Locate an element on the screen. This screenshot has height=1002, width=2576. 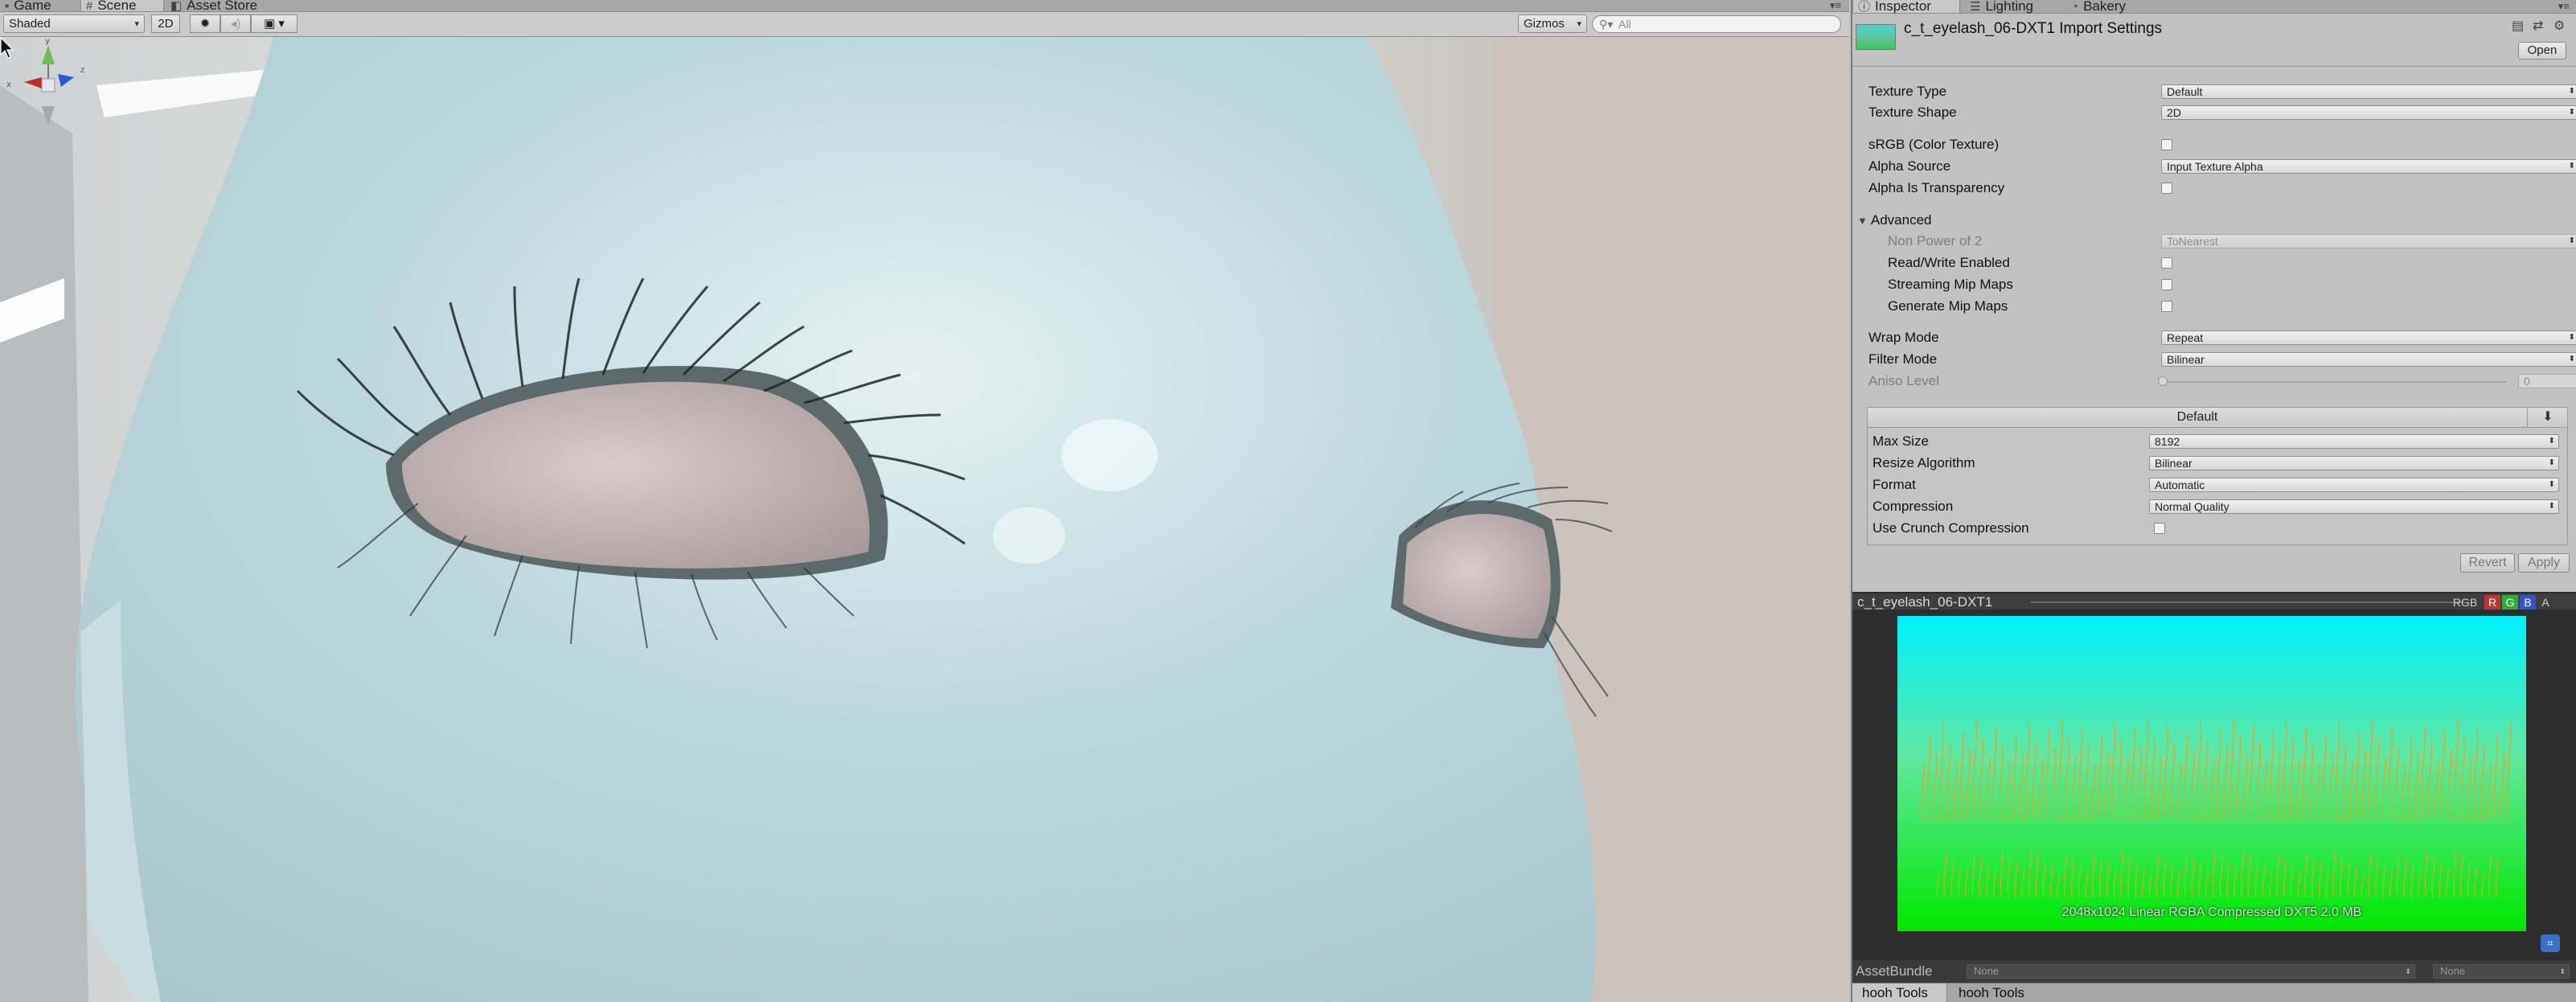
channel-rgb-button: RGB is located at coordinates (2465, 602).